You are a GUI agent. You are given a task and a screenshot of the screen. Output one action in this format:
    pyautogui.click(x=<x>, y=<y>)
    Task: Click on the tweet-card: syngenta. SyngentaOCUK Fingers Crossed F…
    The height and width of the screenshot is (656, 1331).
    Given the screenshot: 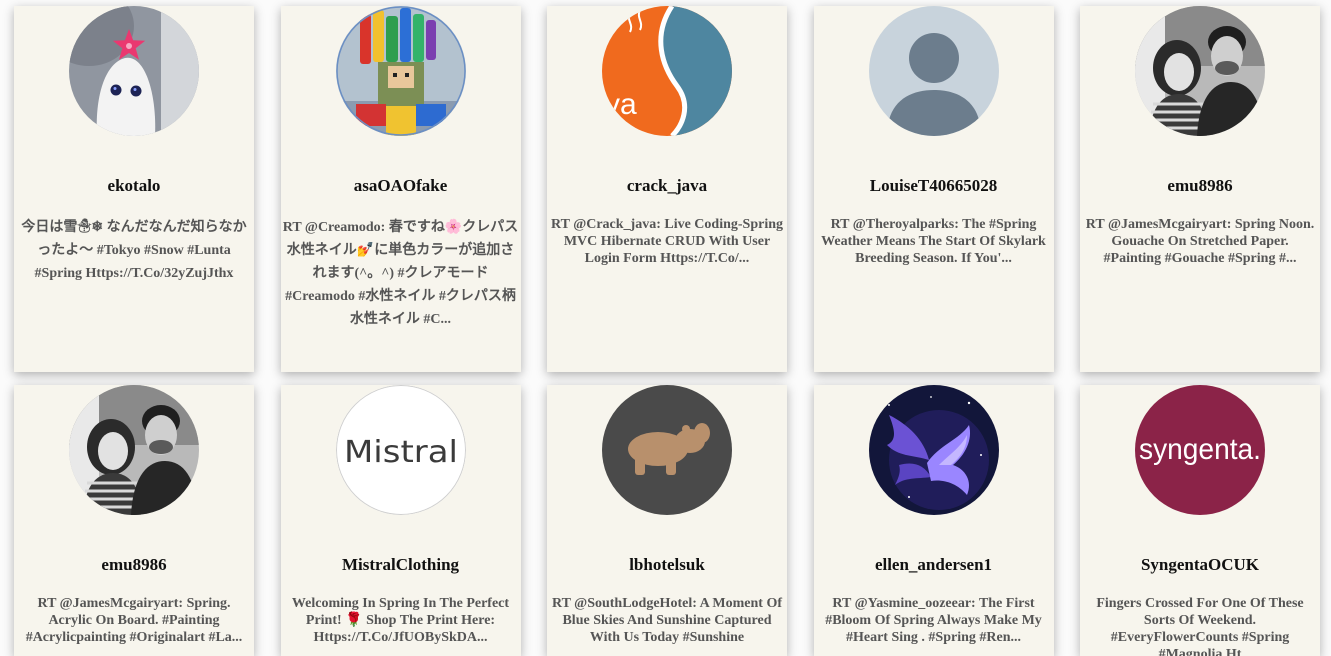 What is the action you would take?
    pyautogui.click(x=1200, y=520)
    